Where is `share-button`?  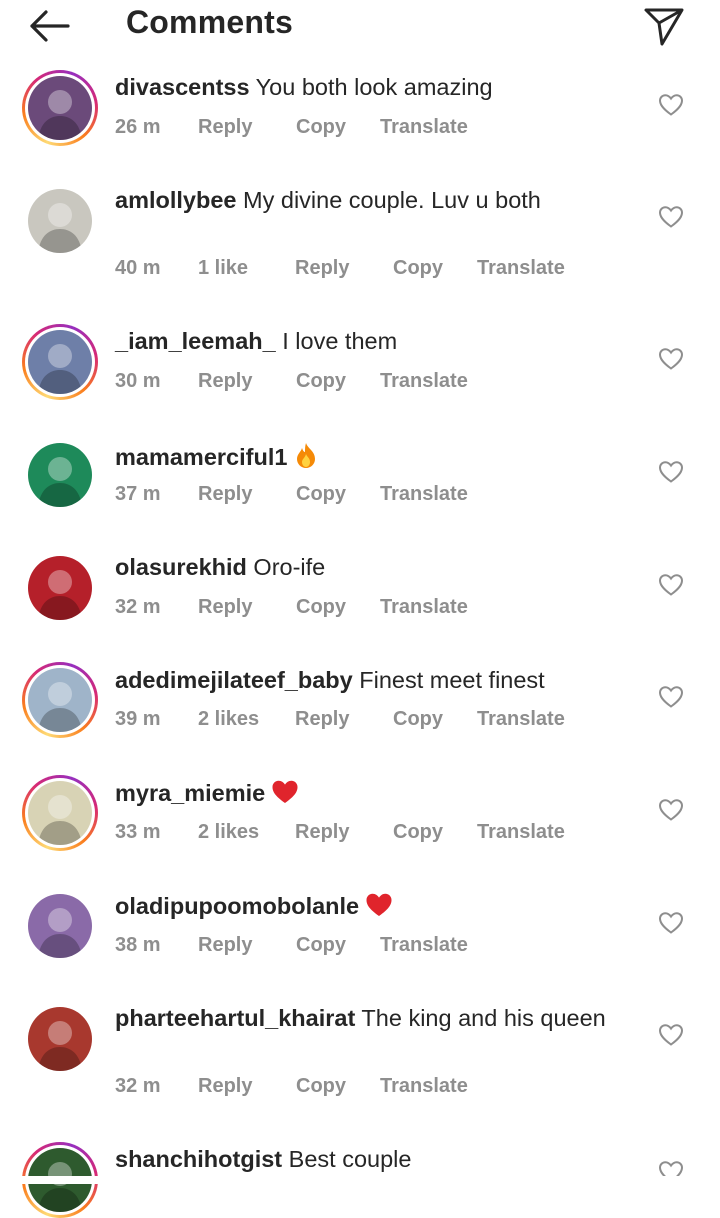
share-button is located at coordinates (664, 25).